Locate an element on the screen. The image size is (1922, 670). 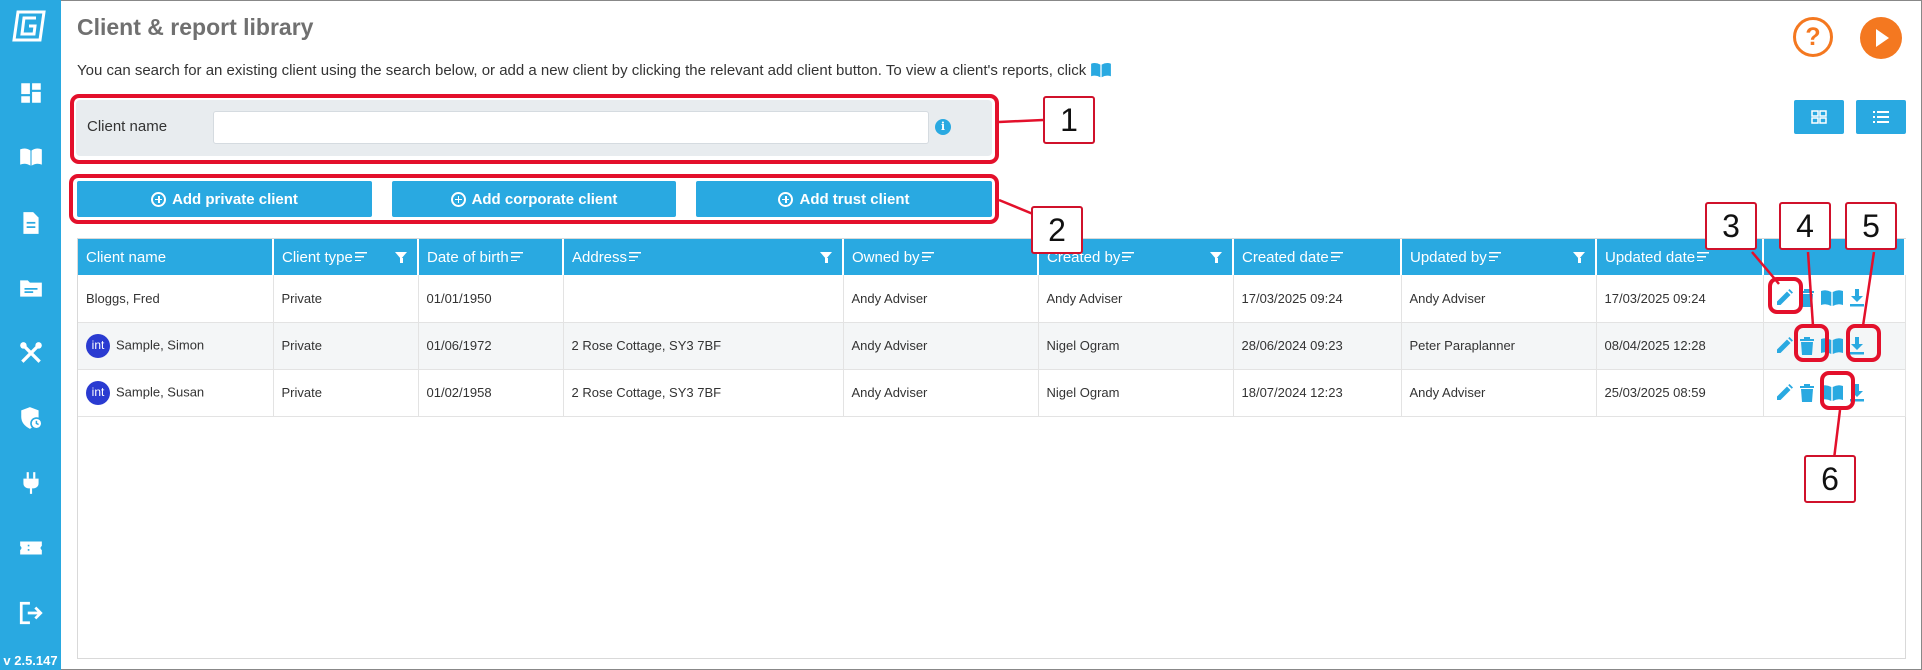
question-mark-icon: ? is located at coordinates (1813, 37).